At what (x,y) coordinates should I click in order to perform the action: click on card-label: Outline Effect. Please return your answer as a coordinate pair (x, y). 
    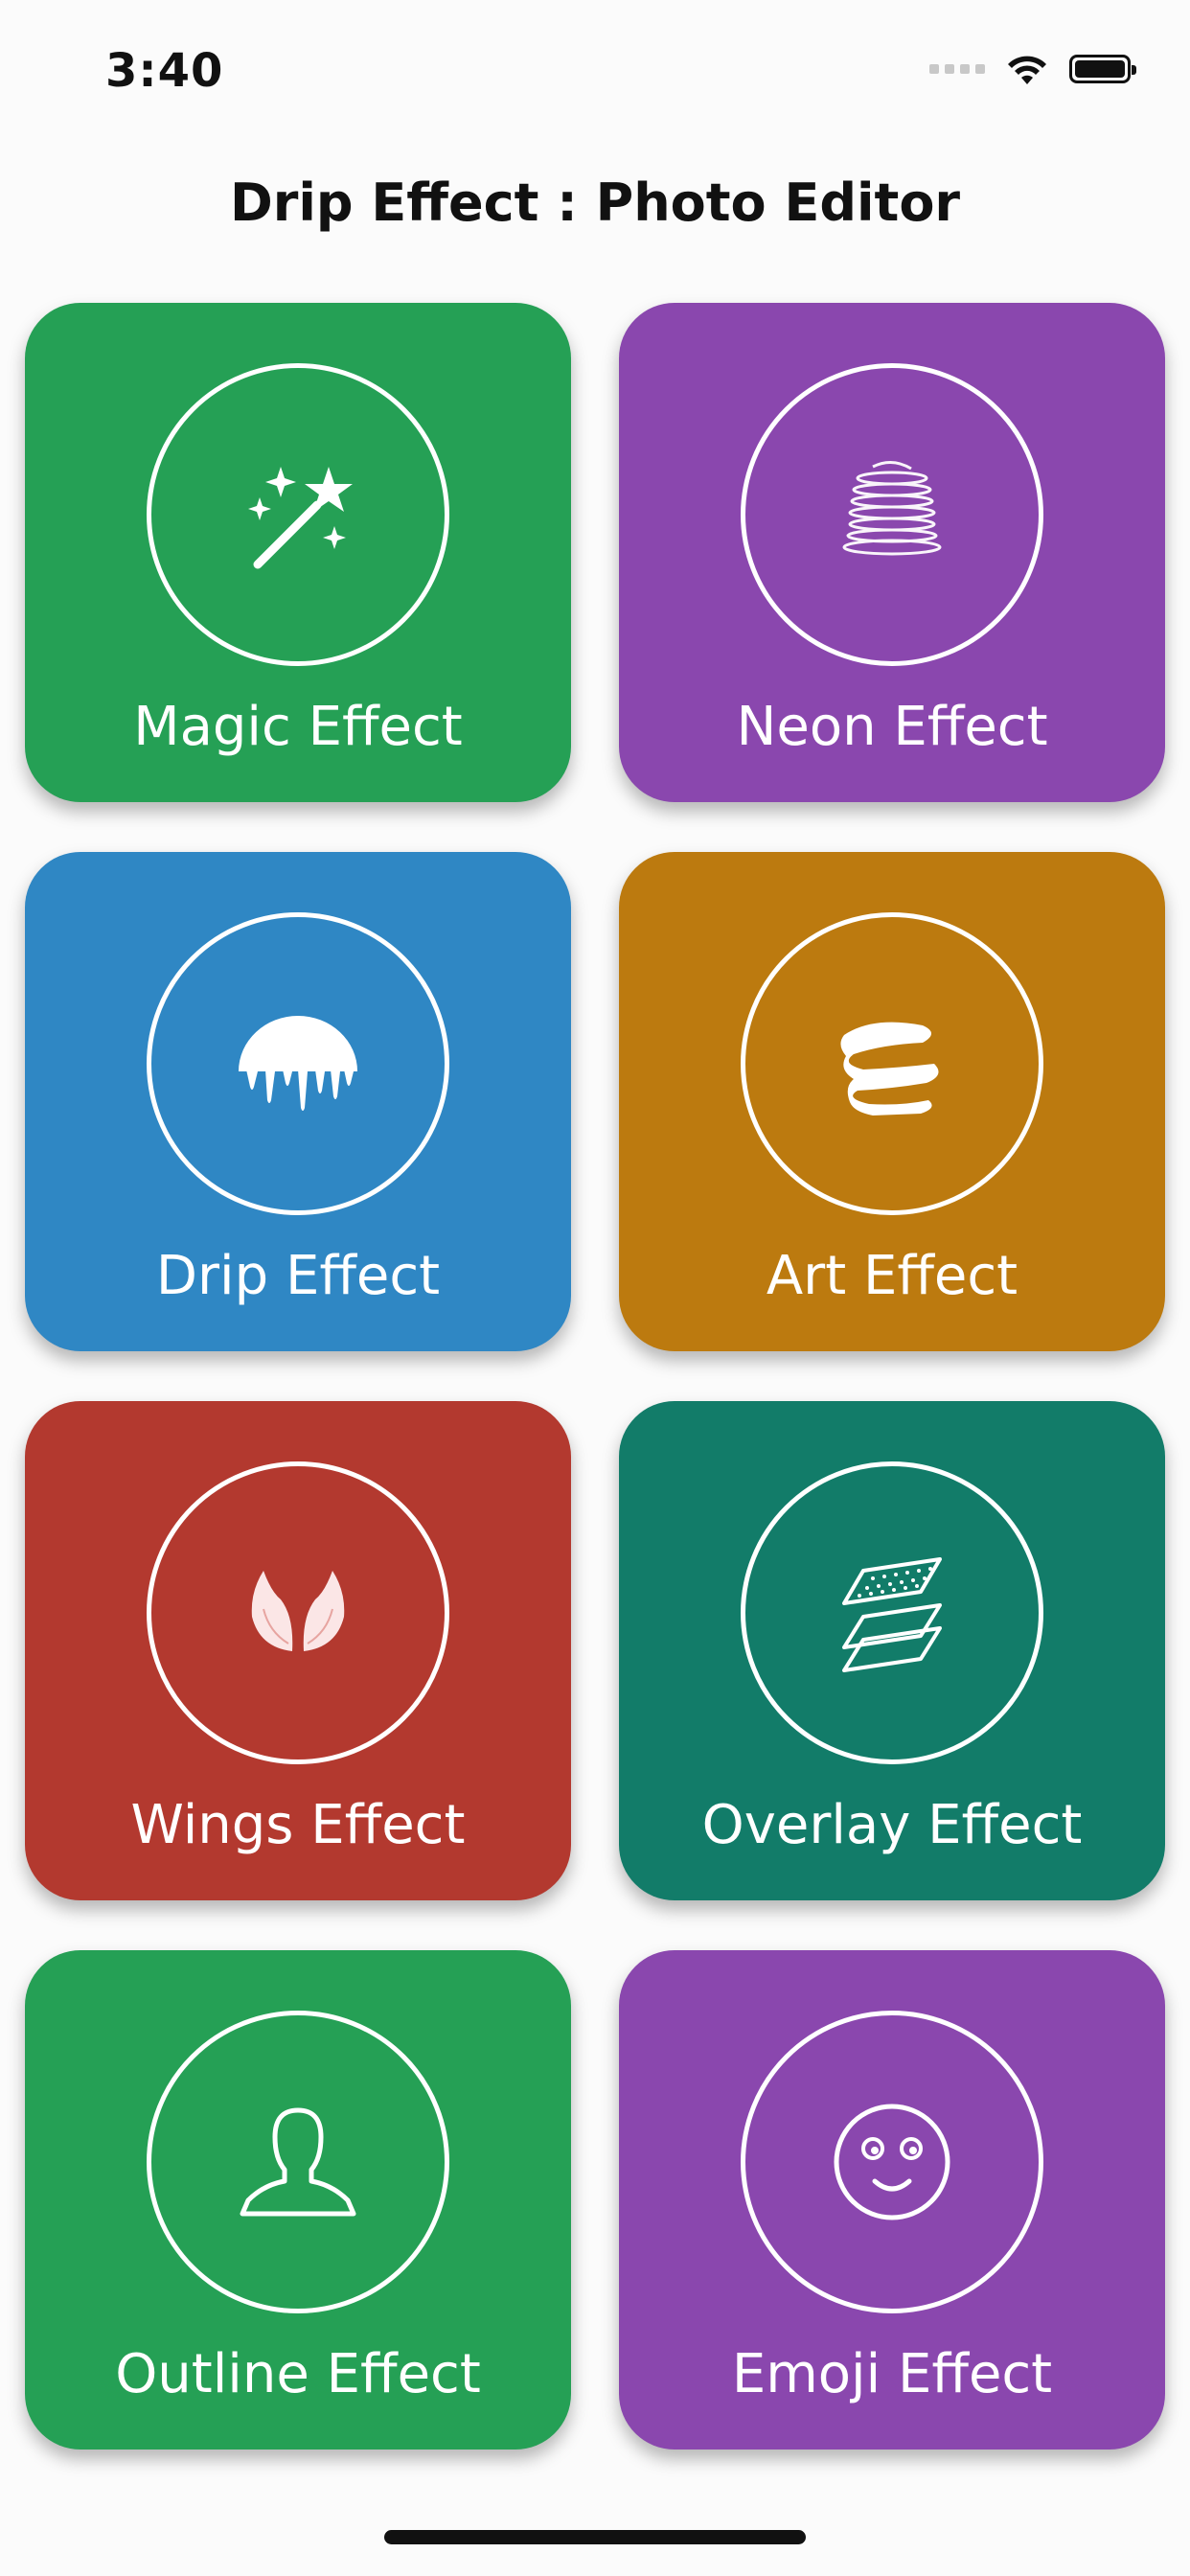
    Looking at the image, I should click on (298, 2374).